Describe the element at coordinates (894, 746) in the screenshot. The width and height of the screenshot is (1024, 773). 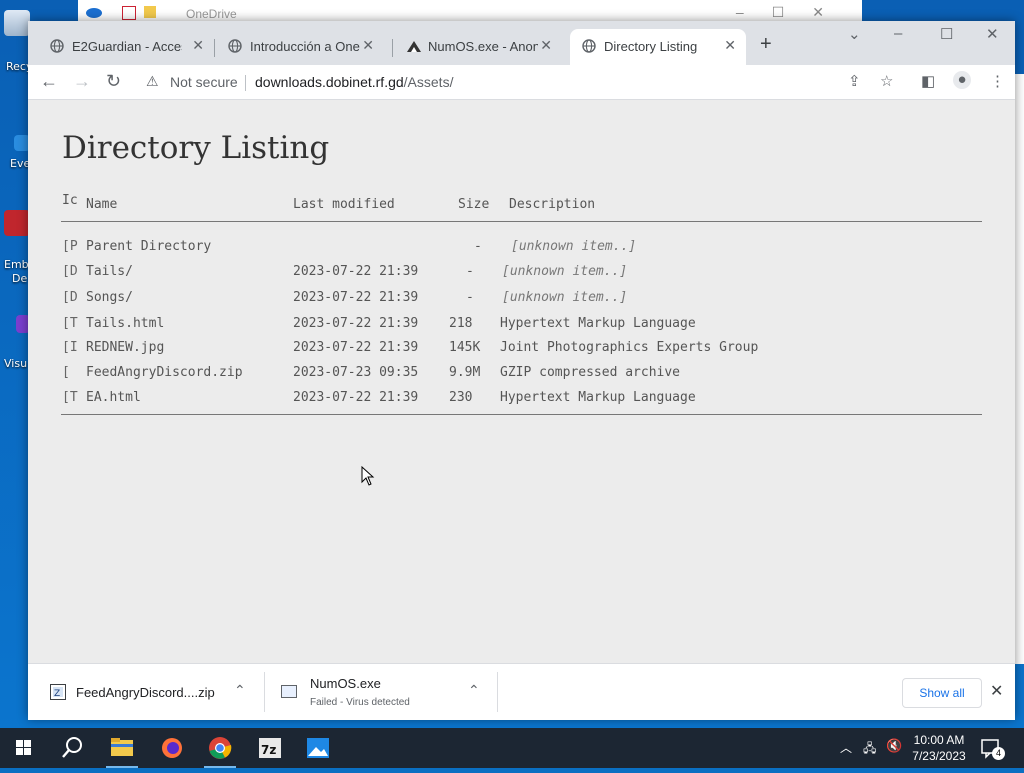
I see `volume-muted-icon: 🔇` at that location.